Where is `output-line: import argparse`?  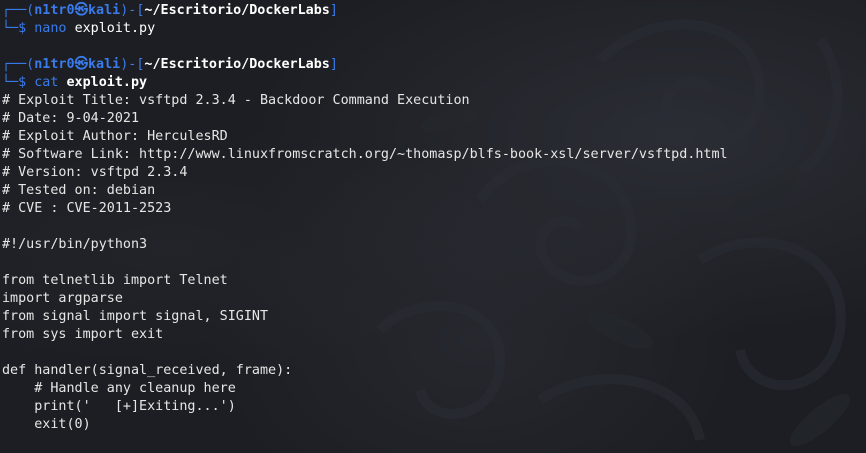
output-line: import argparse is located at coordinates (62, 298).